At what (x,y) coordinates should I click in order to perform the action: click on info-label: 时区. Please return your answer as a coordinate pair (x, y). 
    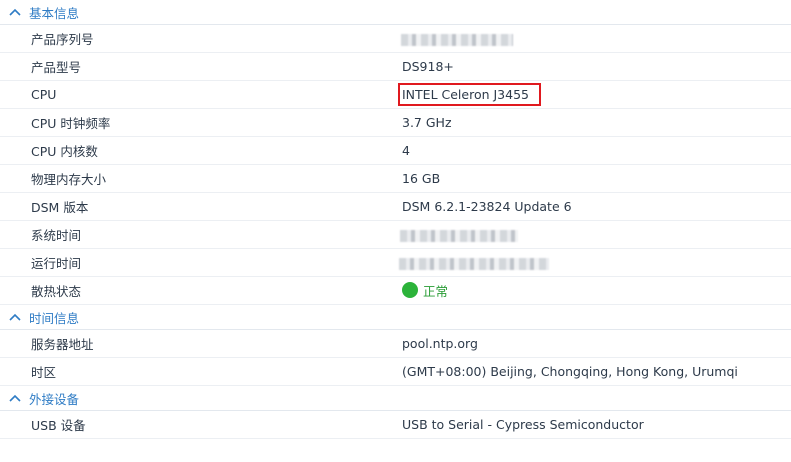
    Looking at the image, I should click on (44, 372).